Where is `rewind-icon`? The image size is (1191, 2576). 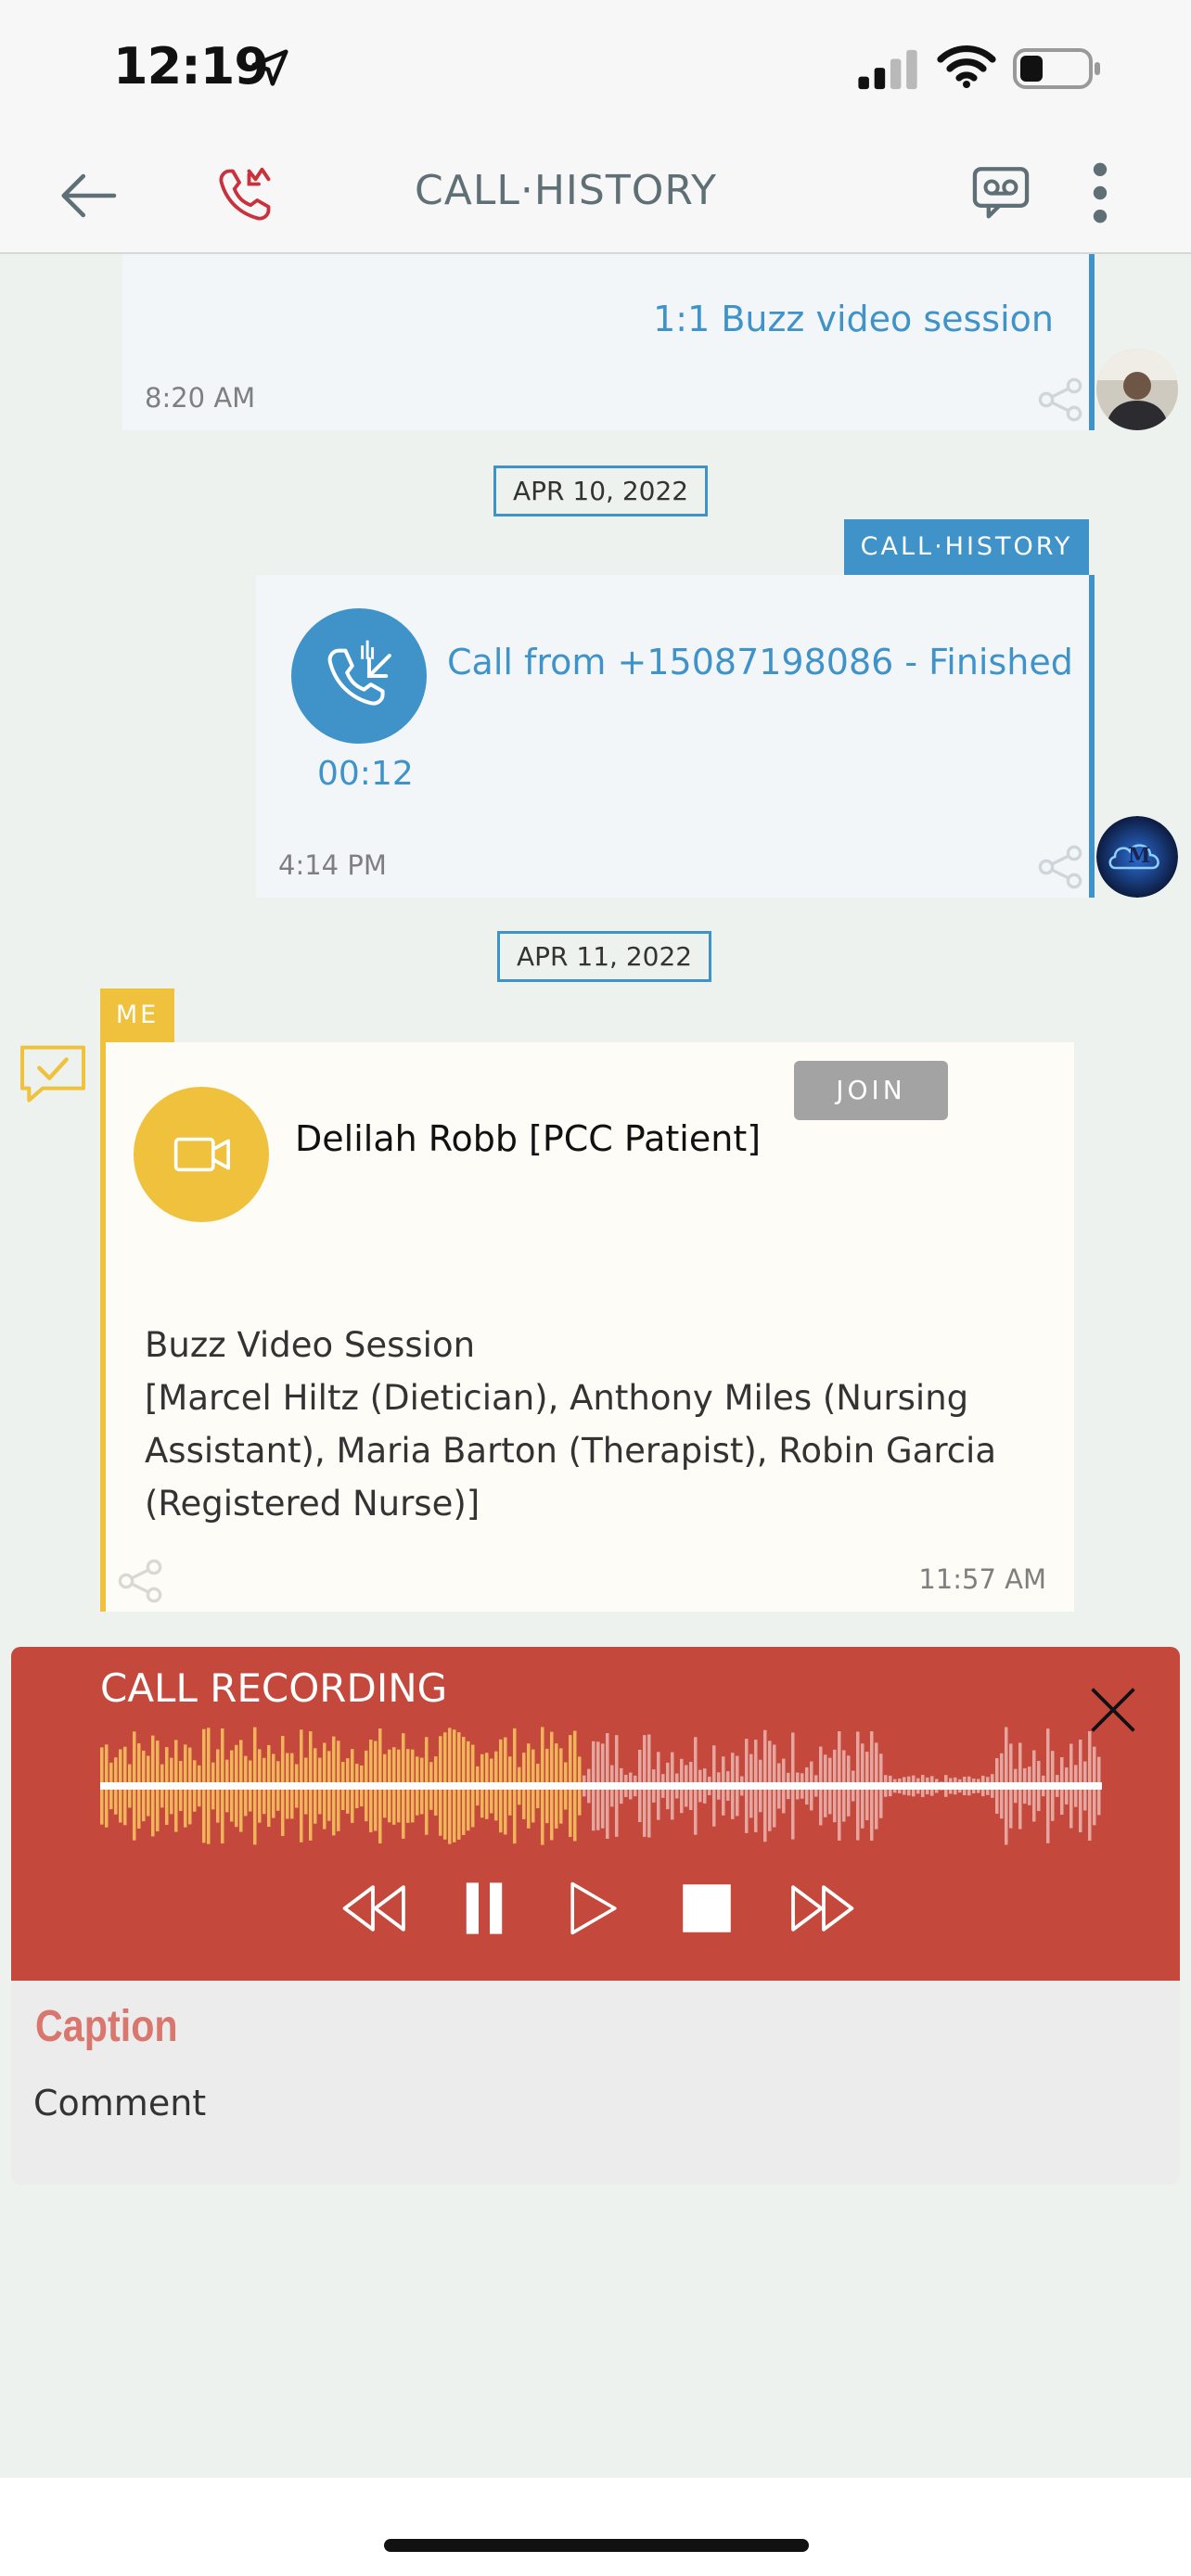 rewind-icon is located at coordinates (373, 1908).